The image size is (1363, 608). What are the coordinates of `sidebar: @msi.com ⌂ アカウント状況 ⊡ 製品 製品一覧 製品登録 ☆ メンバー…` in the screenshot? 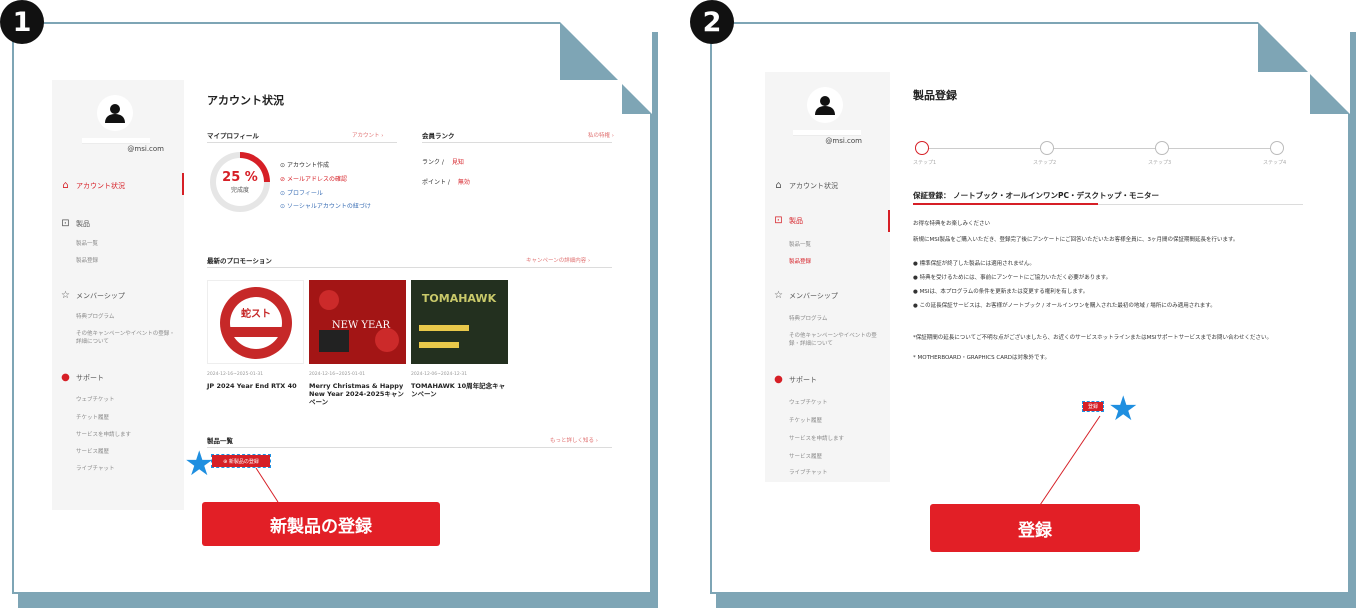 It's located at (827, 277).